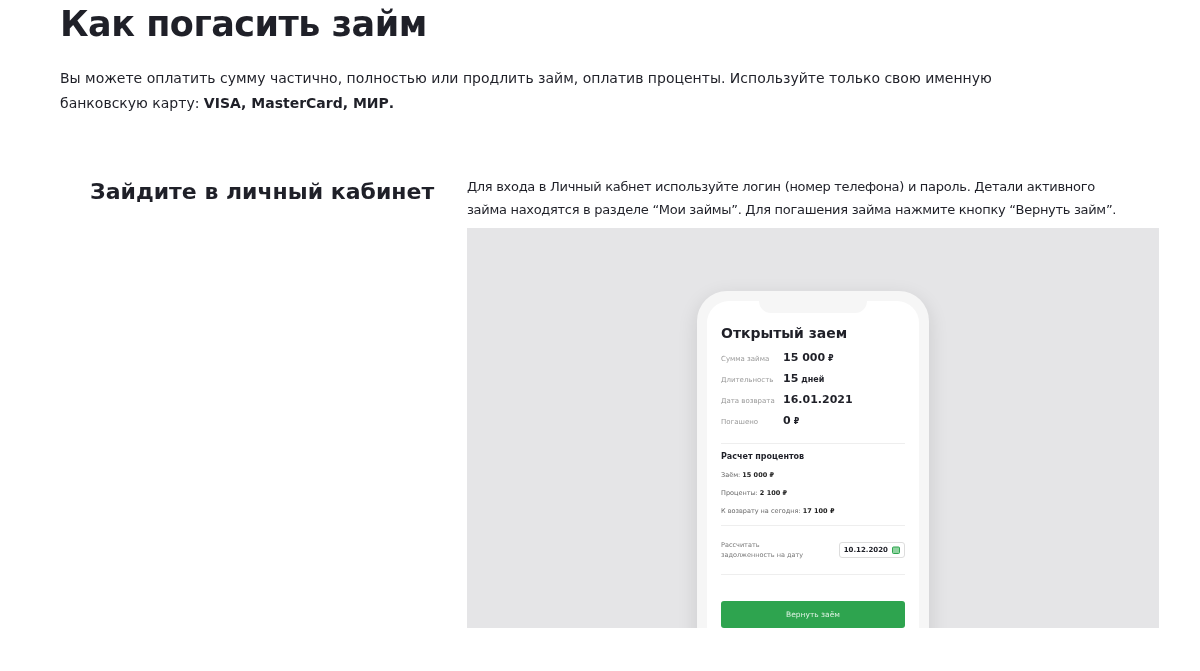 The width and height of the screenshot is (1200, 671). What do you see at coordinates (763, 456) in the screenshot?
I see `calc-title: Расчет процентов` at bounding box center [763, 456].